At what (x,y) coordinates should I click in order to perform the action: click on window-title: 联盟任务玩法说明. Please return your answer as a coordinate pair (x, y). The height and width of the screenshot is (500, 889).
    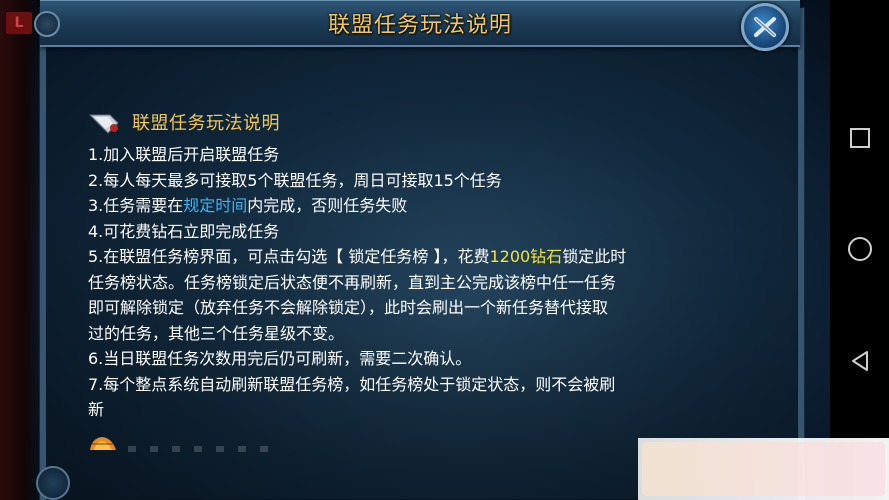
    Looking at the image, I should click on (419, 25).